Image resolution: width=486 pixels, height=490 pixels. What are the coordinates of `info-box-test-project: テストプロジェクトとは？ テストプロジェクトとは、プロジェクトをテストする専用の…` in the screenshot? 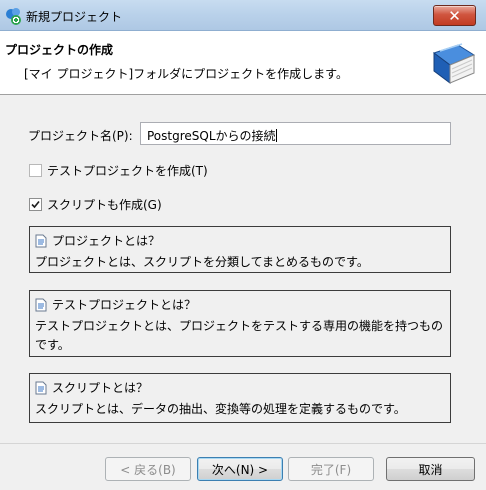 It's located at (240, 323).